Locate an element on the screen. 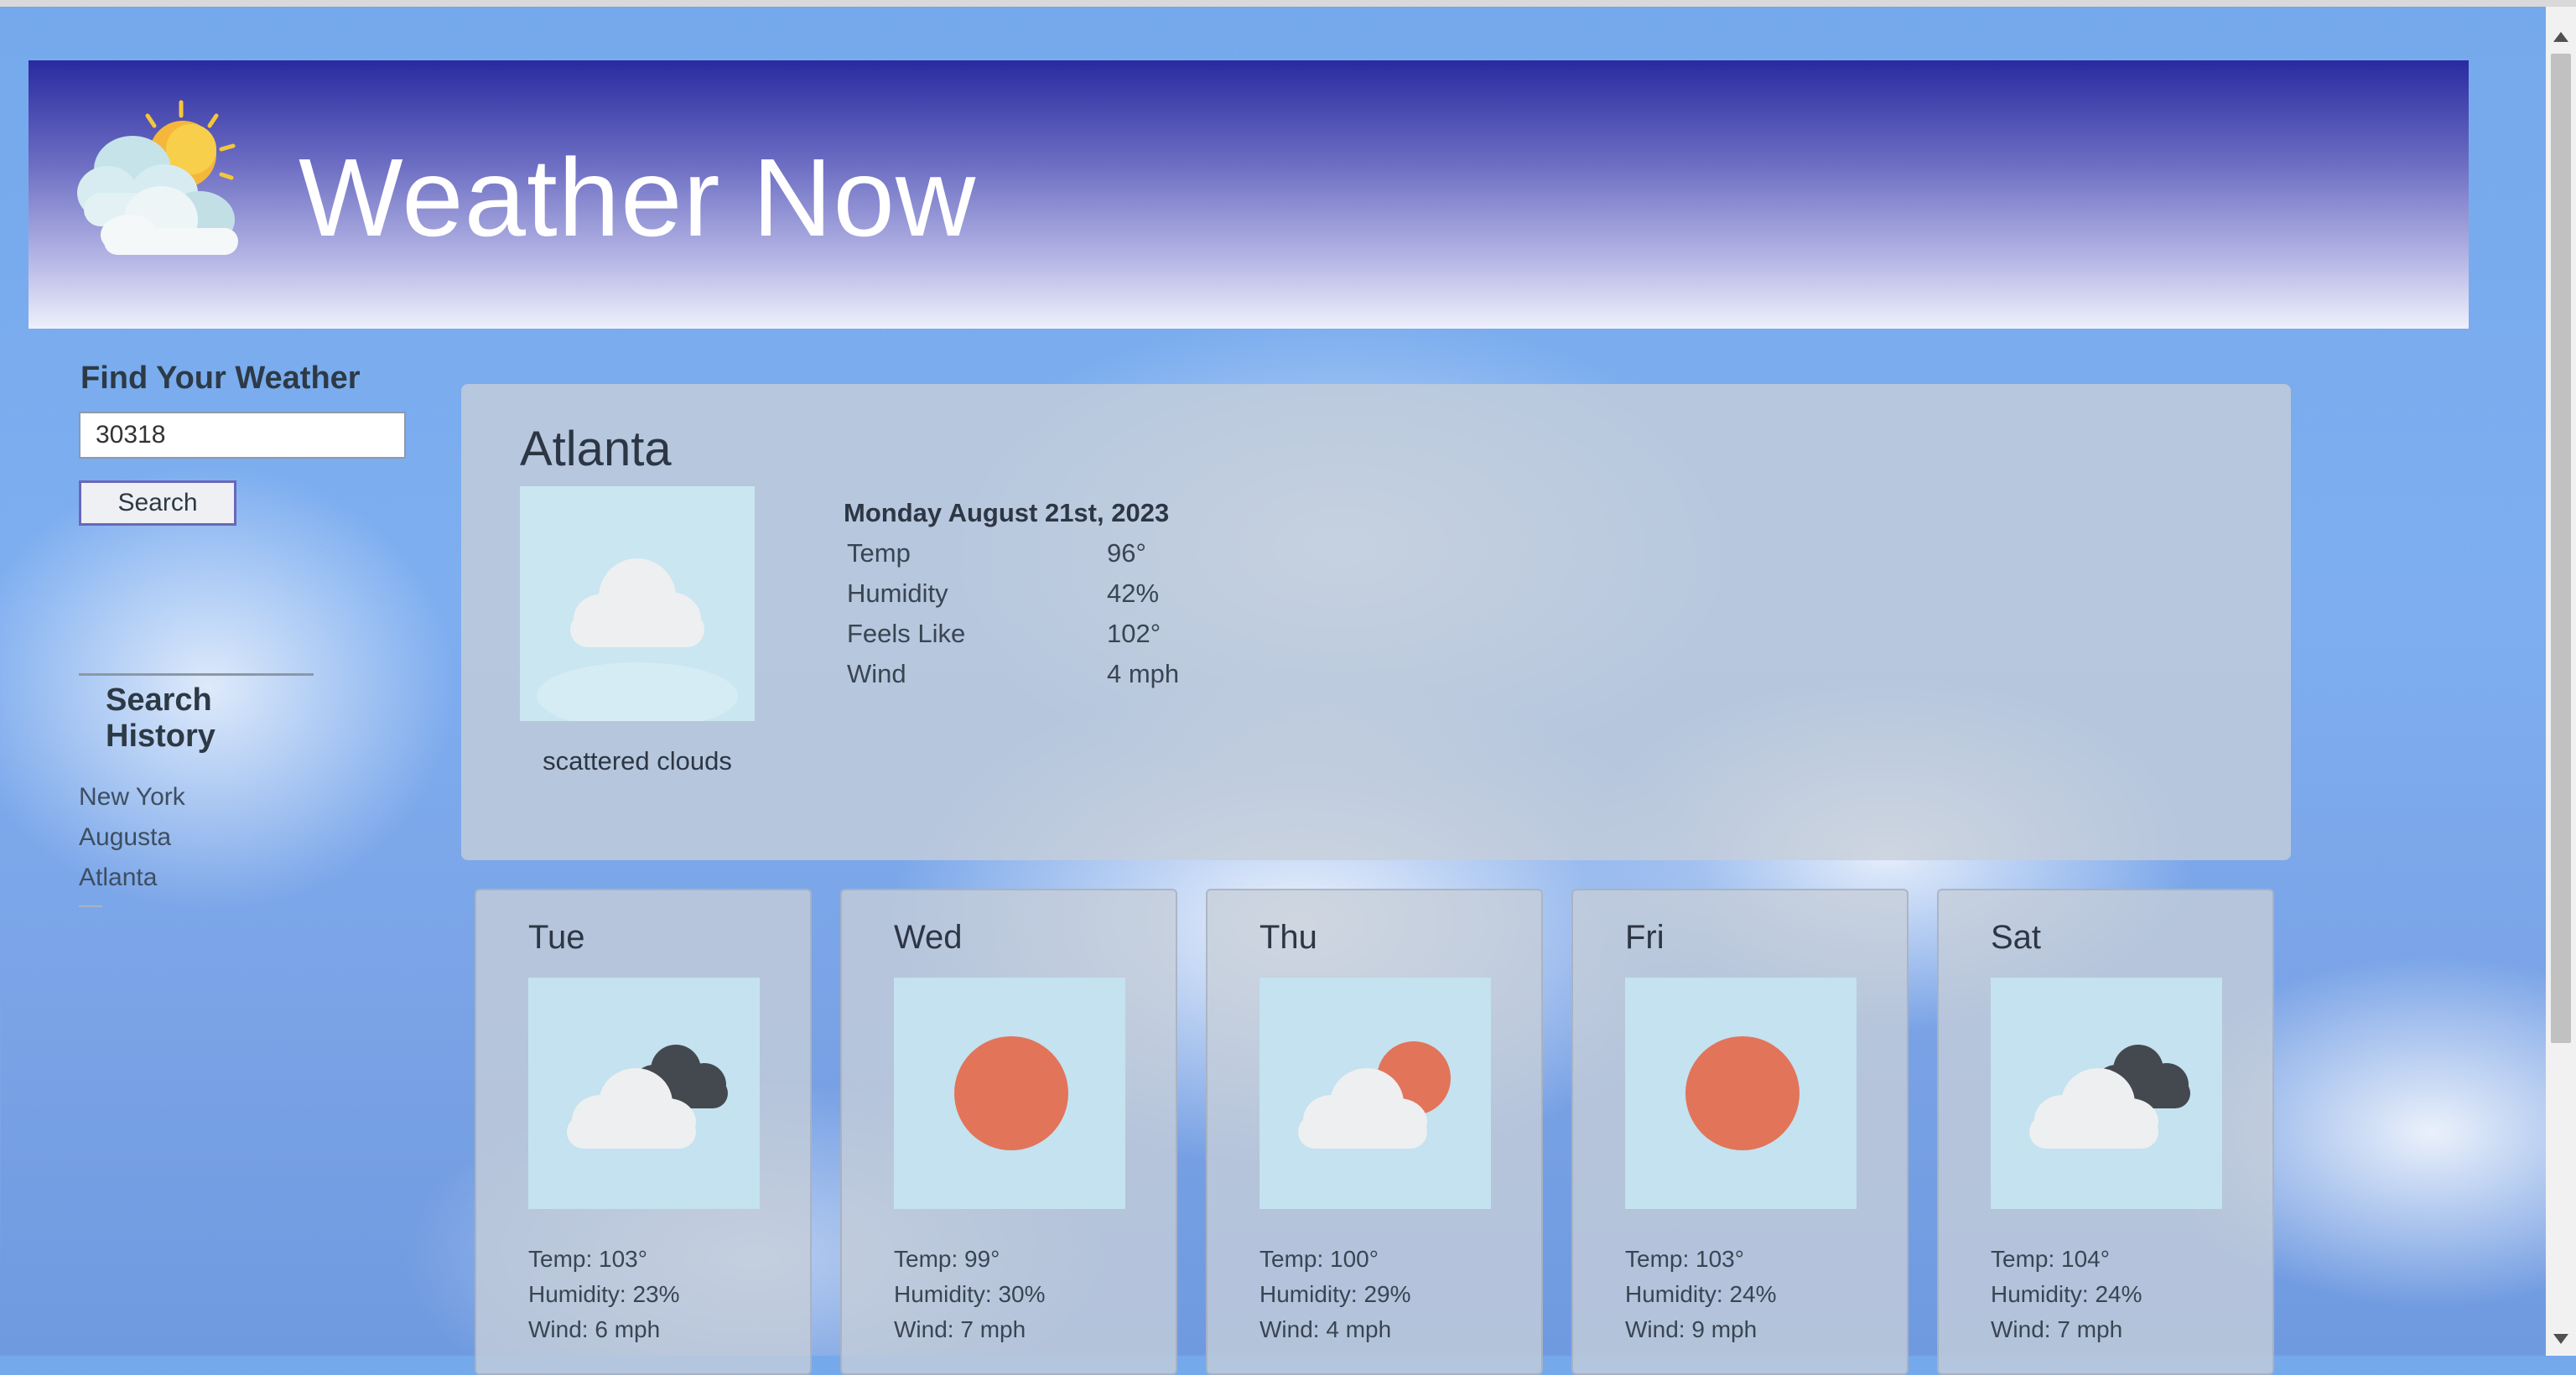  forecast-wind: Wind: 4 mph is located at coordinates (1325, 1329).